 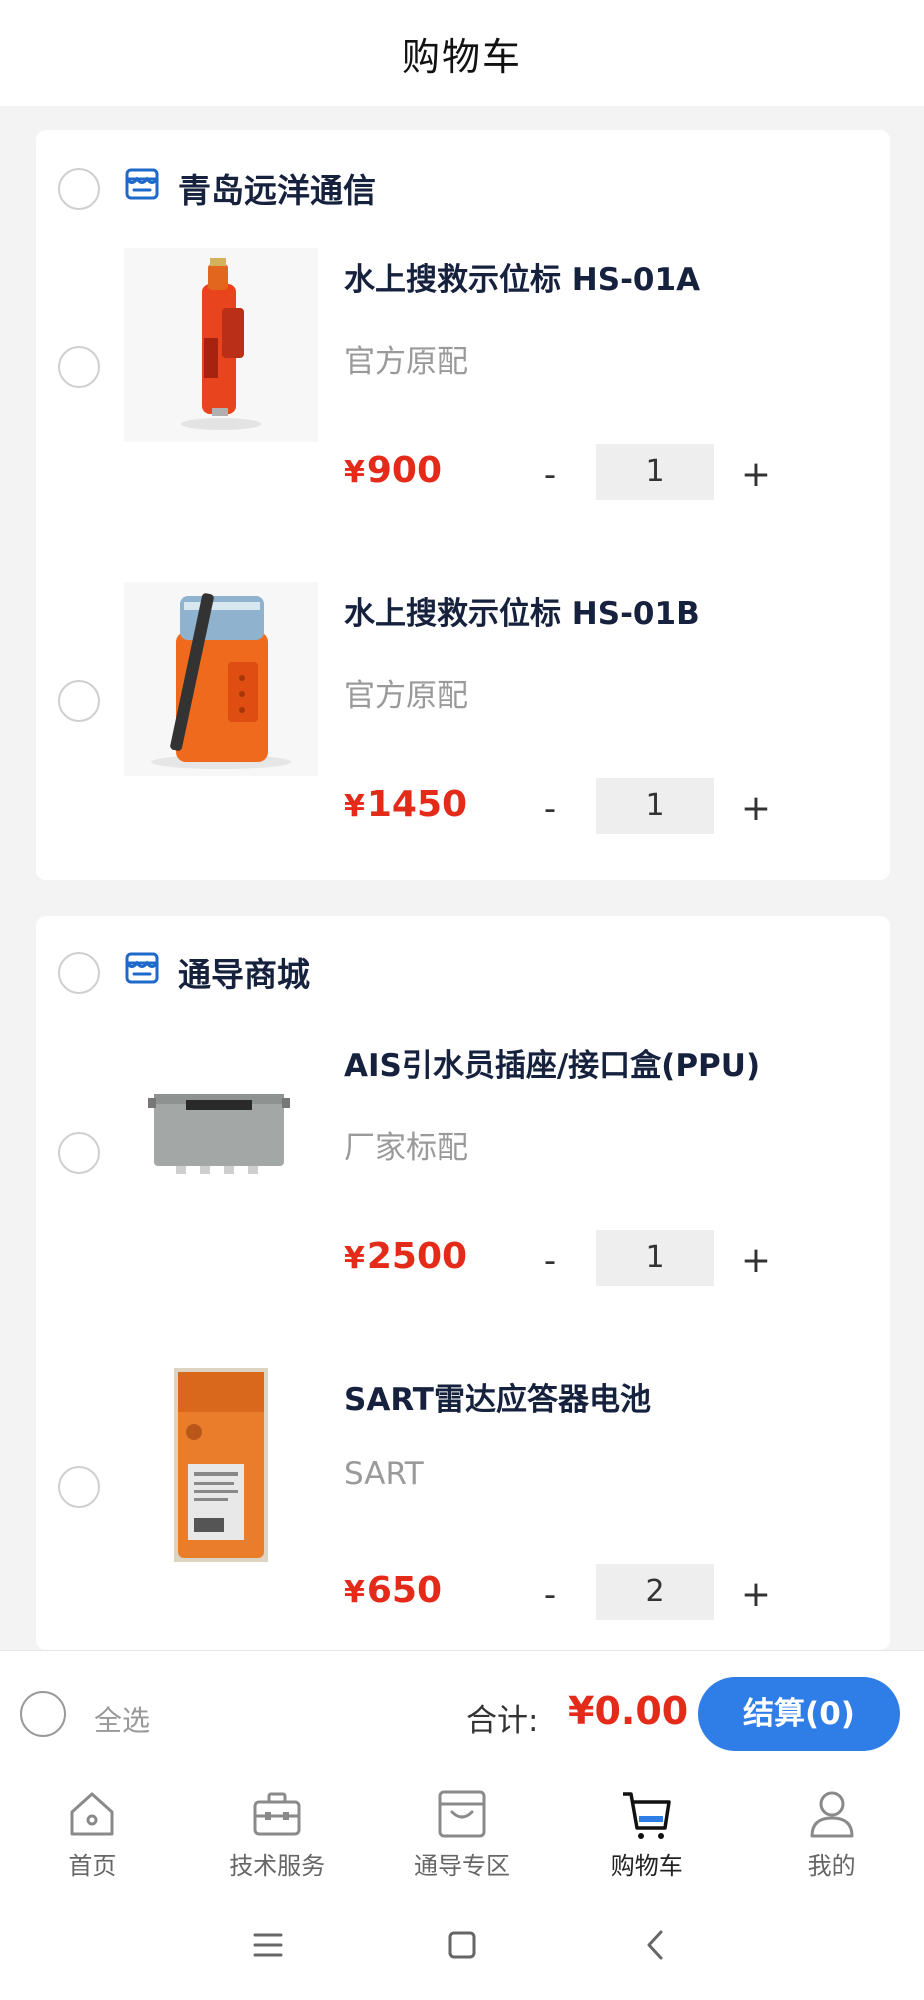 I want to click on item-spec: 厂家标配, so click(x=406, y=1148).